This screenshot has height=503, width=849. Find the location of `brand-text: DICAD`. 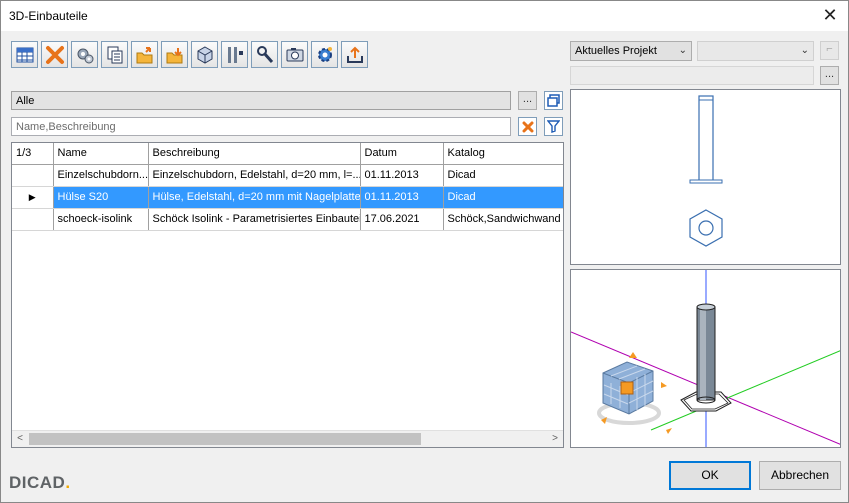

brand-text: DICAD is located at coordinates (37, 482).